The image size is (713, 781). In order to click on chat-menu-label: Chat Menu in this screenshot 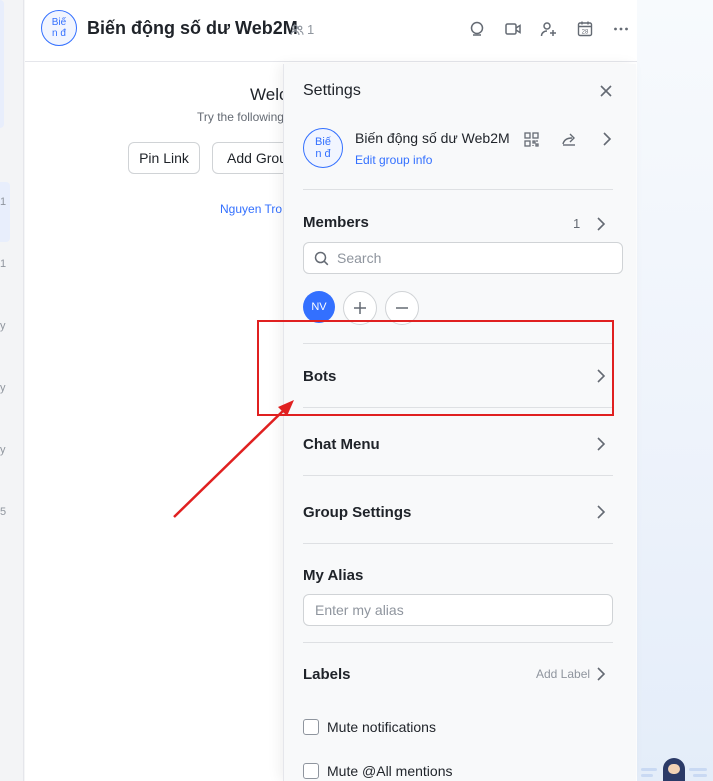, I will do `click(341, 444)`.